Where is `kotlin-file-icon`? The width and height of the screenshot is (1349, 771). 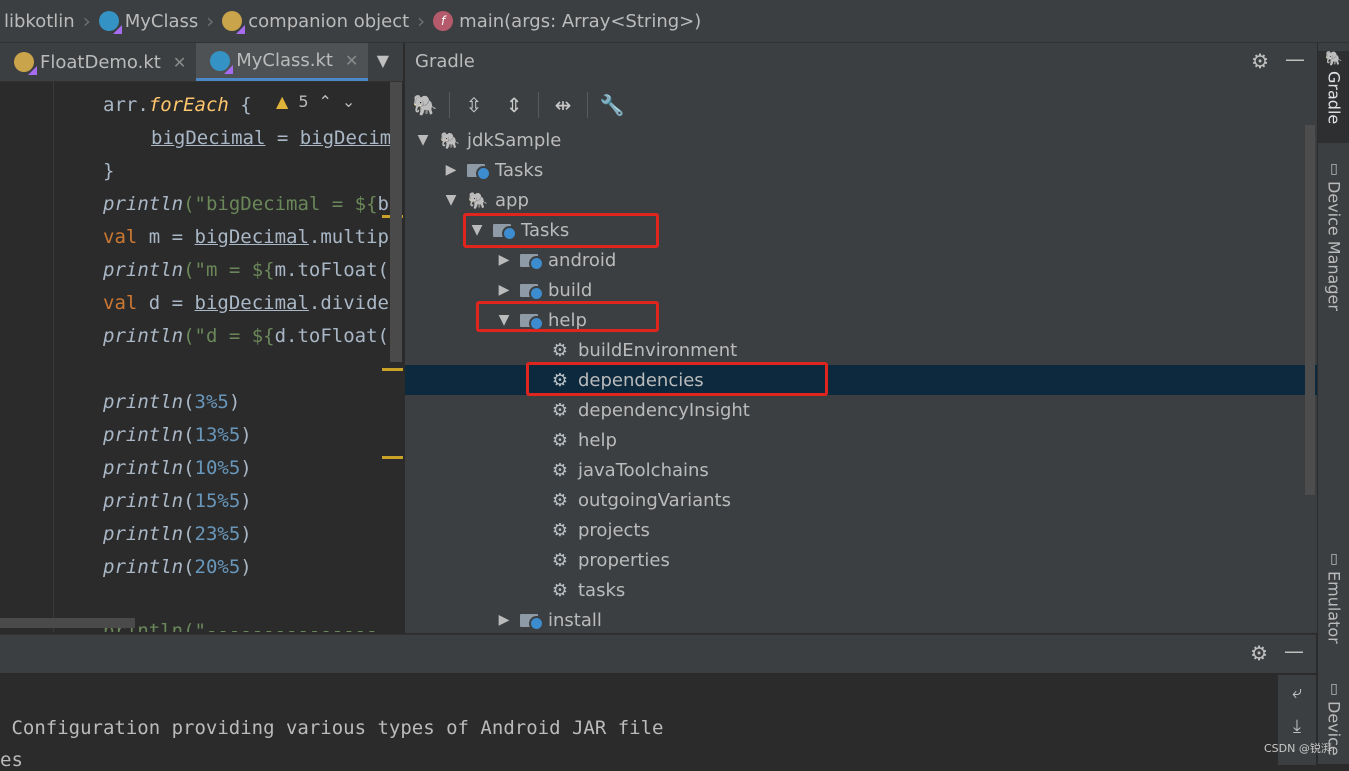
kotlin-file-icon is located at coordinates (222, 62).